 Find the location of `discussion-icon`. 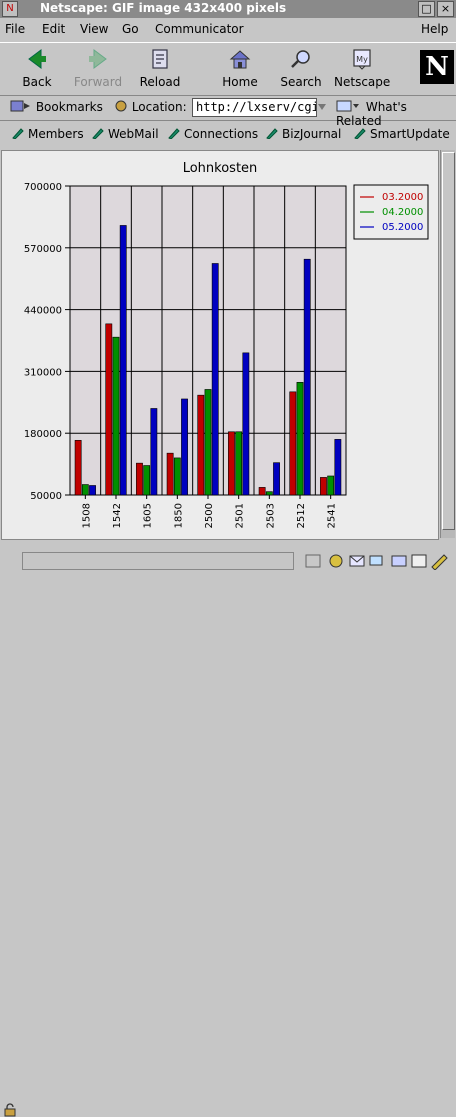

discussion-icon is located at coordinates (376, 560).